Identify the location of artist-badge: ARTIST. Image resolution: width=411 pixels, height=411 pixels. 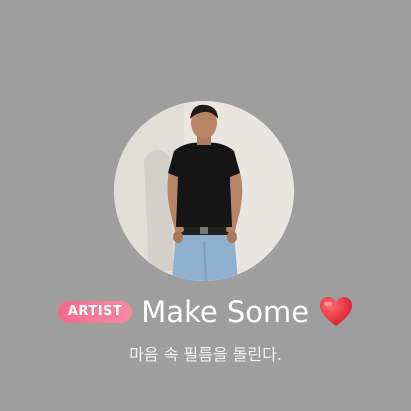
(95, 312).